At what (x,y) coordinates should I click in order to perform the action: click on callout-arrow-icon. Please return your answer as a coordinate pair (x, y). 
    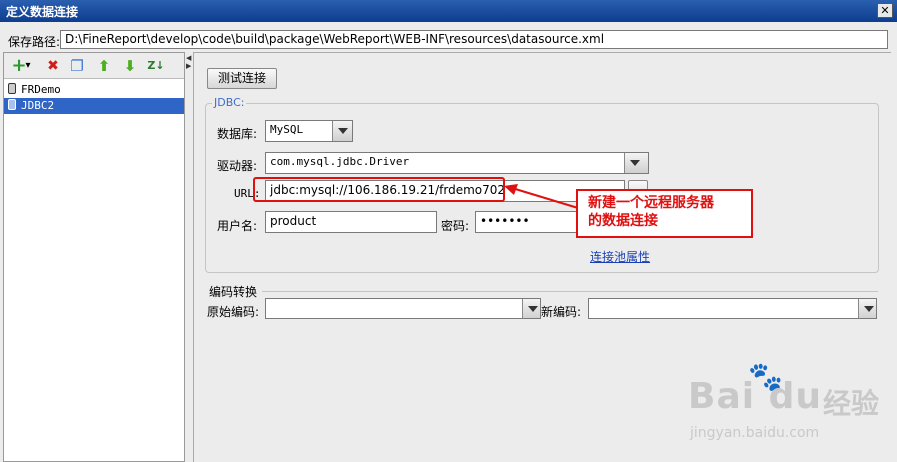
    Looking at the image, I should click on (541, 196).